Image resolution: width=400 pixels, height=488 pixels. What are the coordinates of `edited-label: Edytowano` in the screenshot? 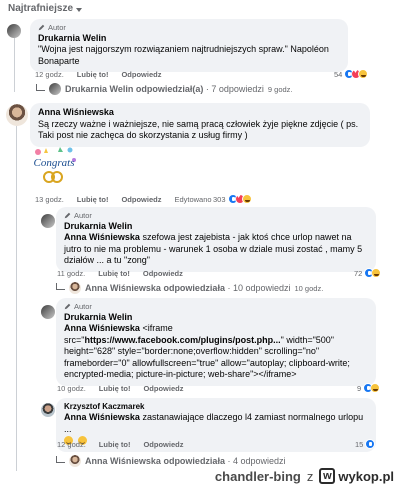 It's located at (192, 199).